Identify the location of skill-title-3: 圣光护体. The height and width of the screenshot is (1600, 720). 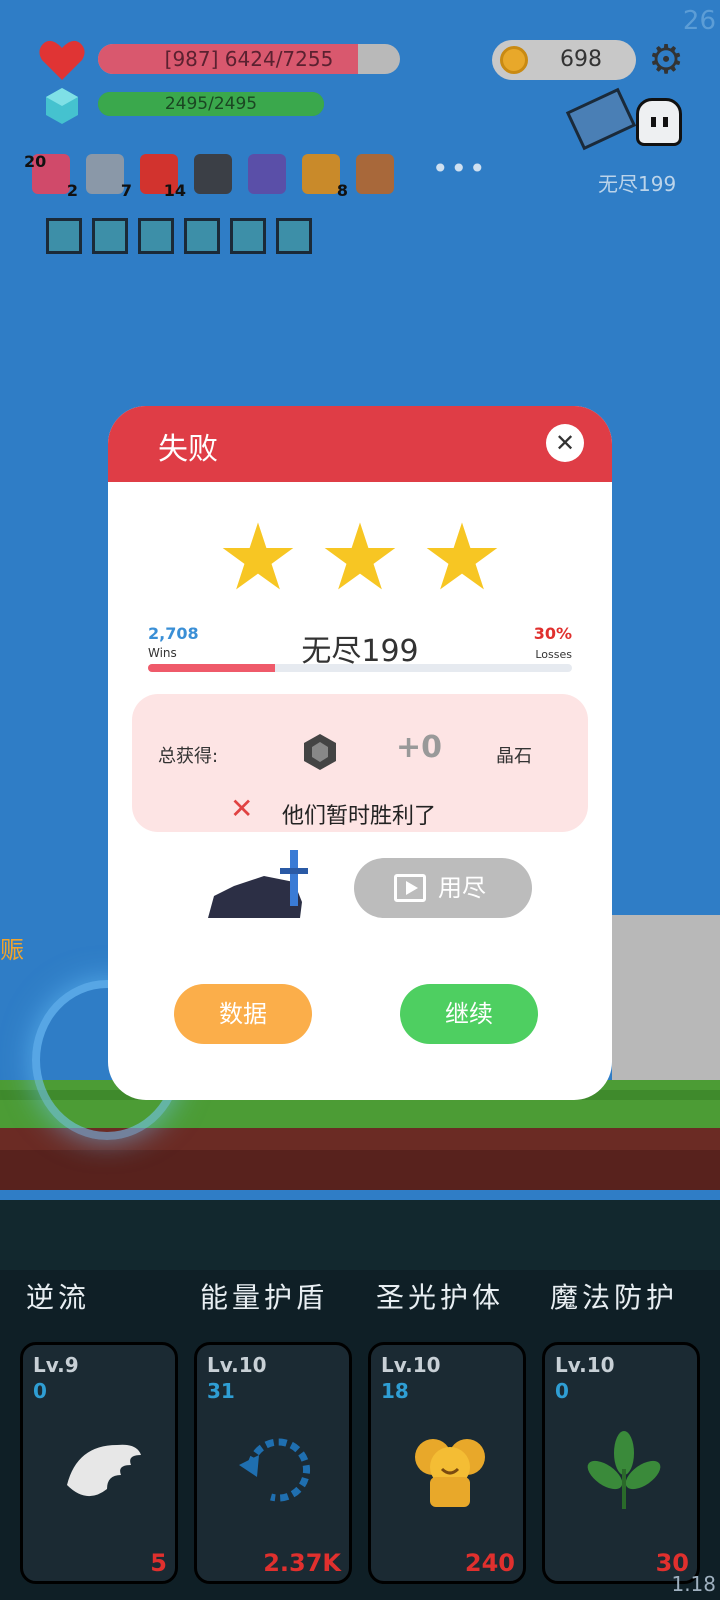
(440, 1297).